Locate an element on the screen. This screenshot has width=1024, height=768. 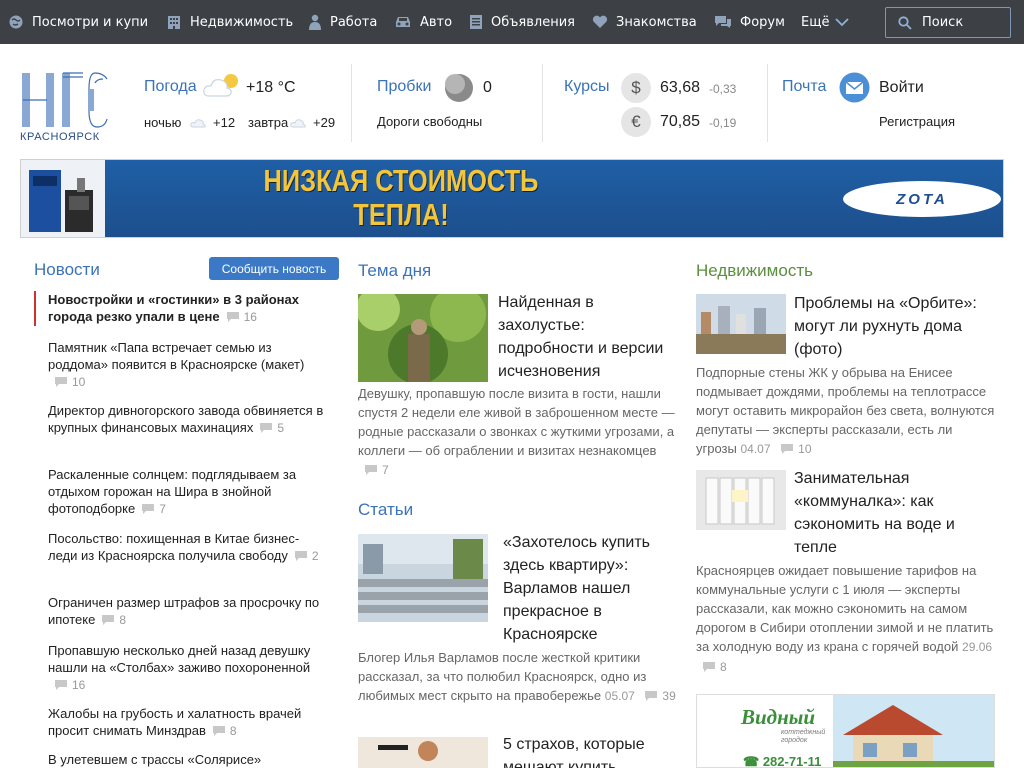
theme-section-title: Тема дня is located at coordinates (394, 271).